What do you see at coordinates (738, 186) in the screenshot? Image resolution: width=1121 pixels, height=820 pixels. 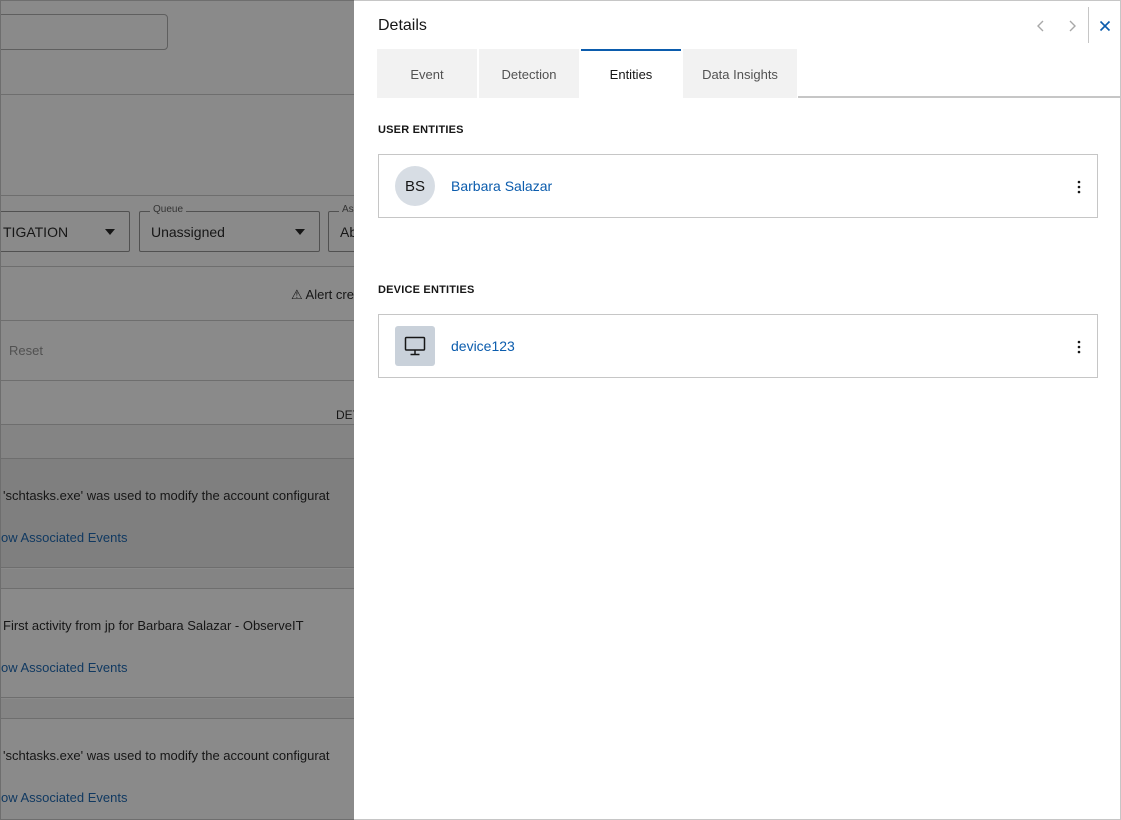 I see `user-entity-card: BS Barbara Salazar` at bounding box center [738, 186].